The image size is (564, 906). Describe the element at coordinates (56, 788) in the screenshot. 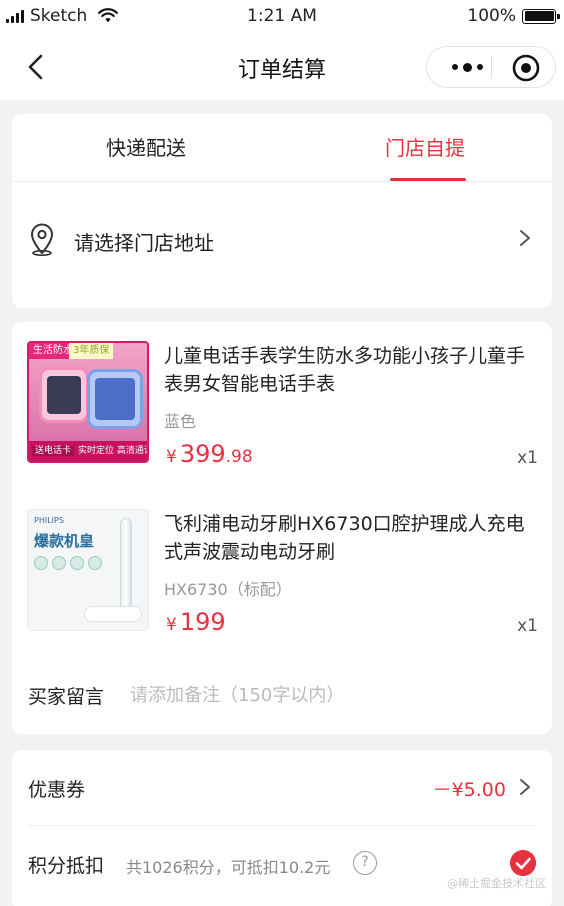

I see `coupon-label: 优惠券` at that location.